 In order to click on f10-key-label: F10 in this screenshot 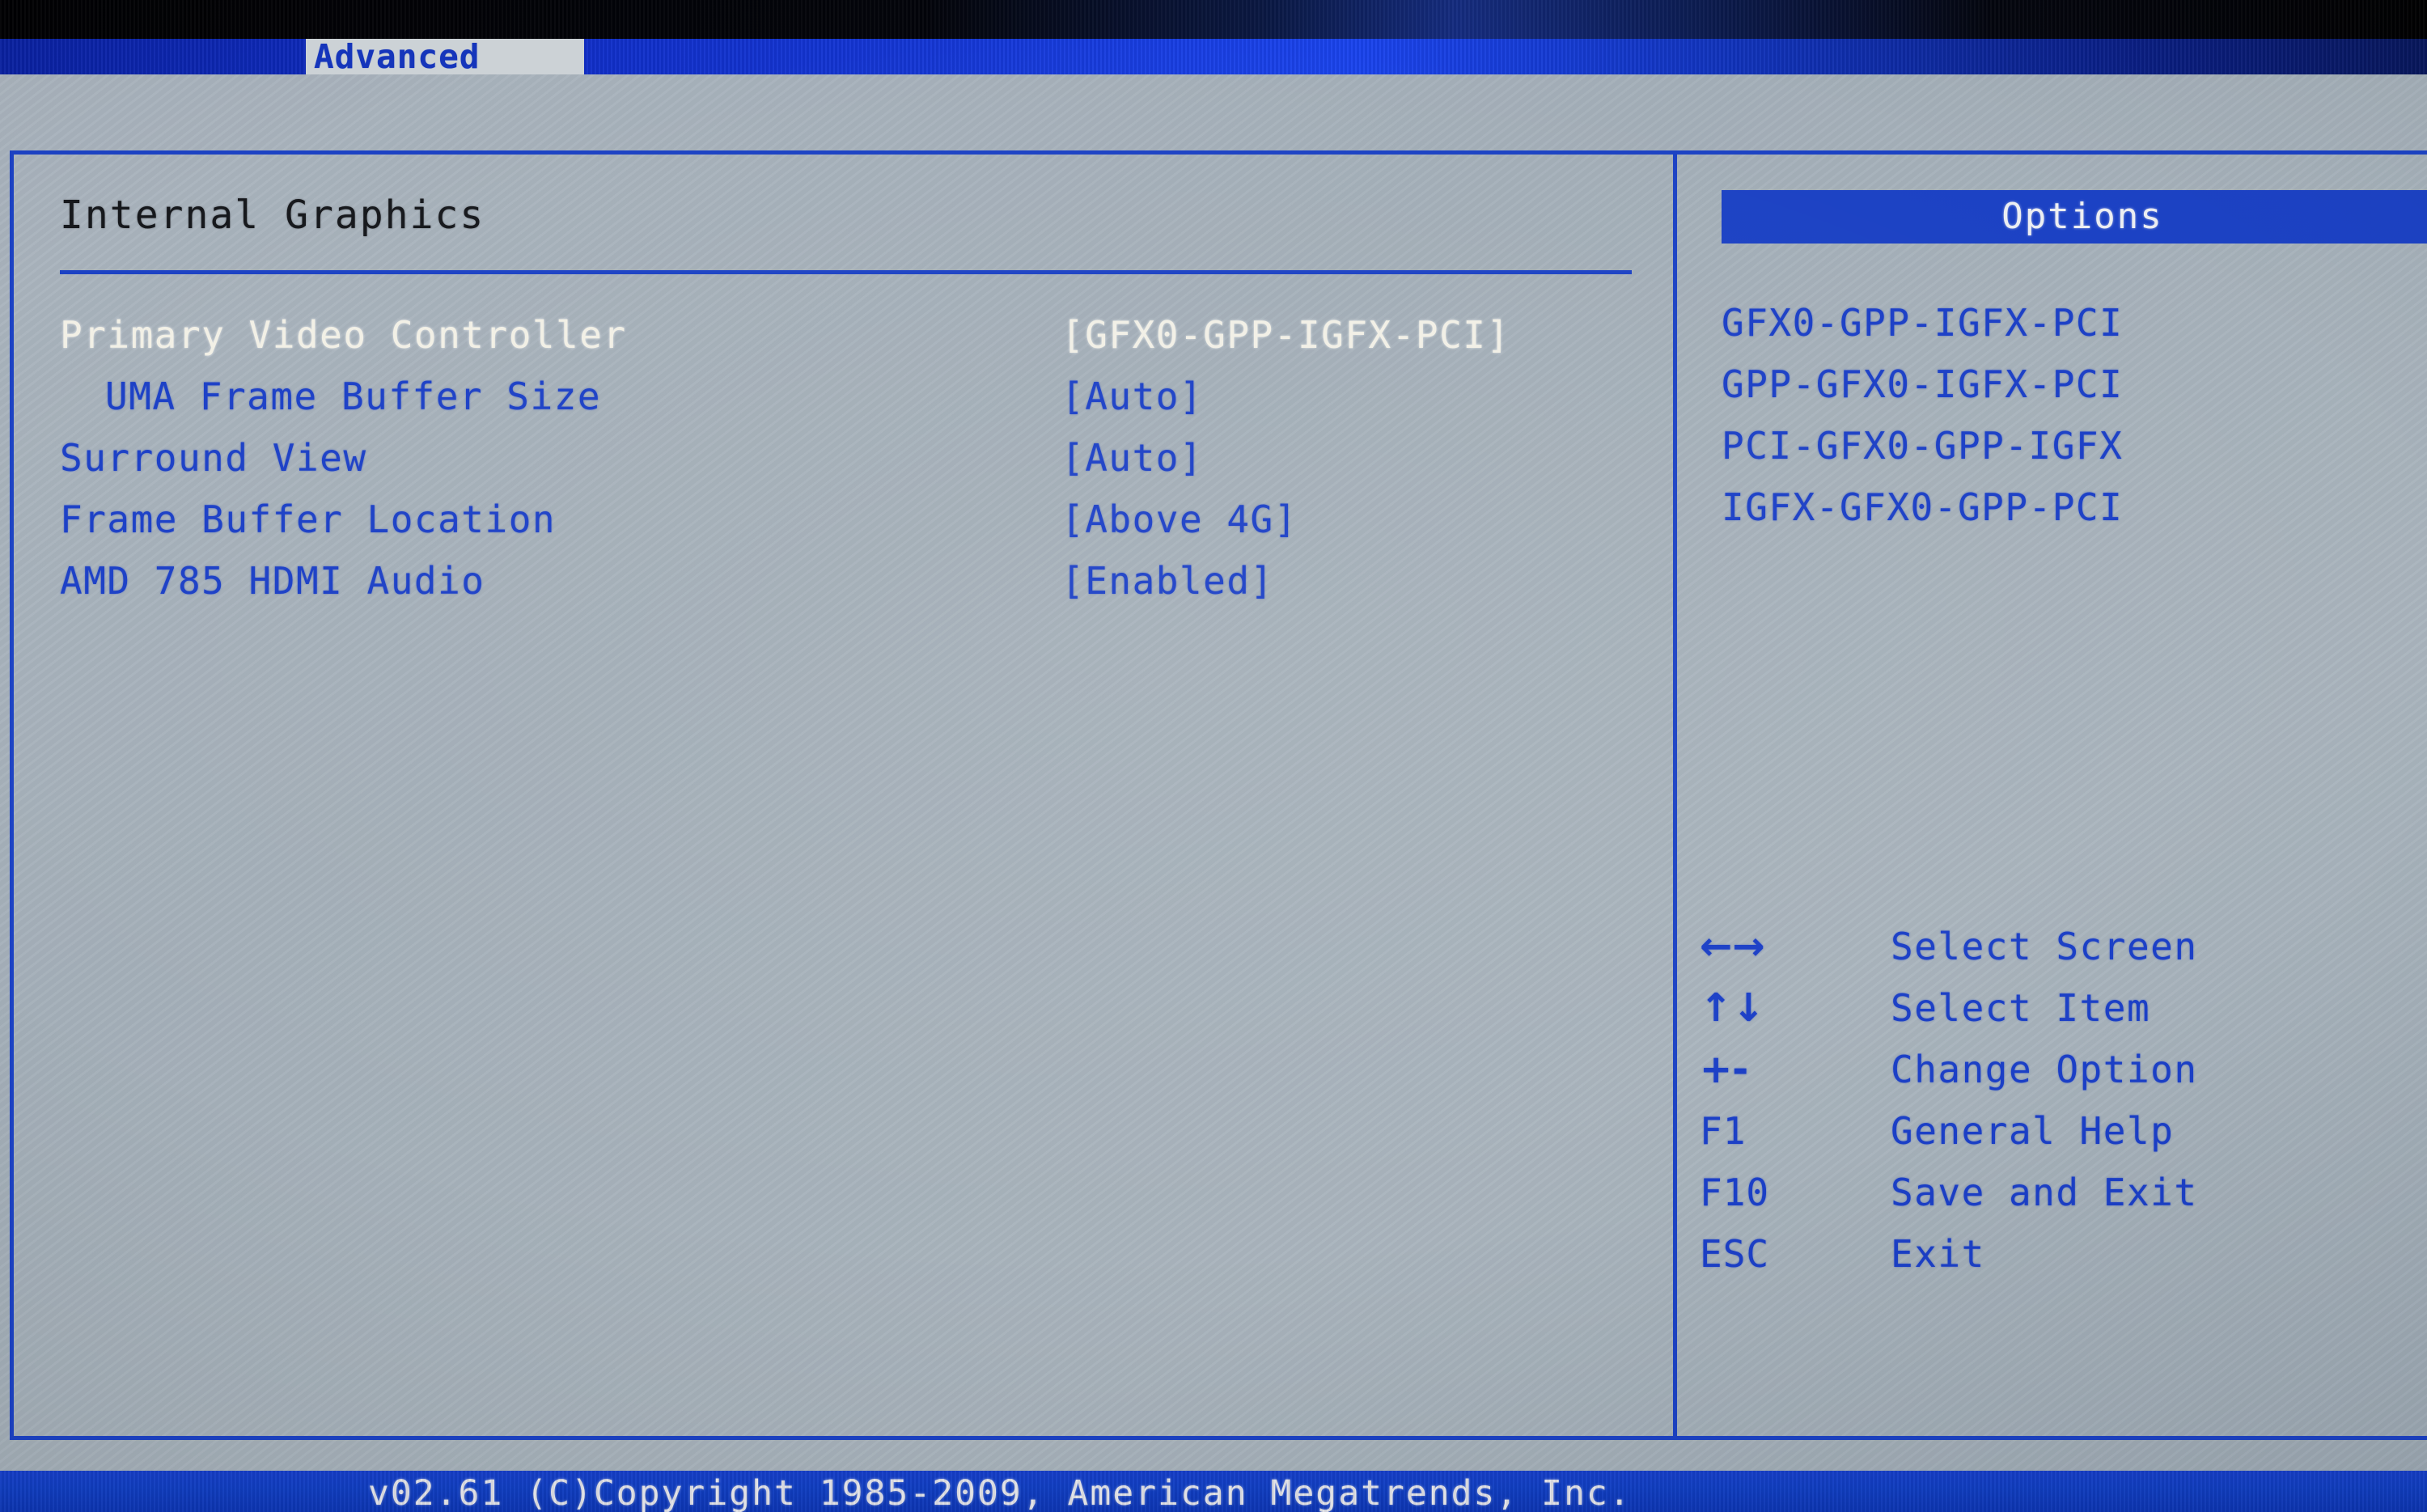, I will do `click(1735, 1192)`.